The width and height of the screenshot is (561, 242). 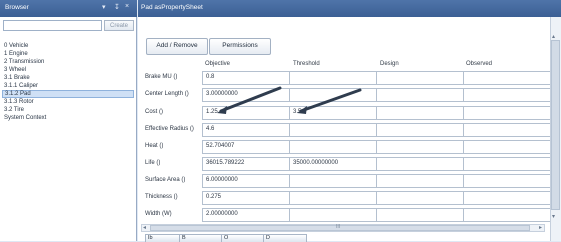 What do you see at coordinates (338, 227) in the screenshot?
I see `scroll-grip: III` at bounding box center [338, 227].